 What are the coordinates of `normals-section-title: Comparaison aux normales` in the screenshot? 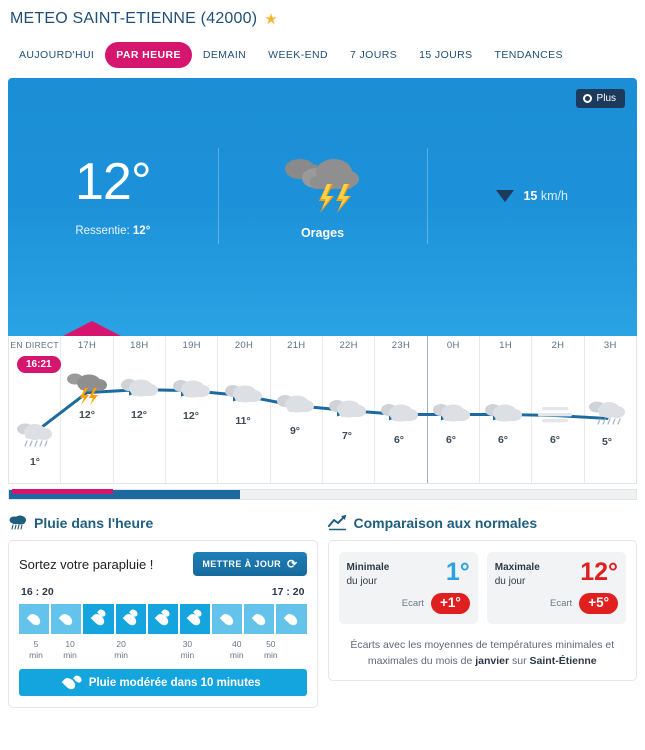 It's located at (445, 522).